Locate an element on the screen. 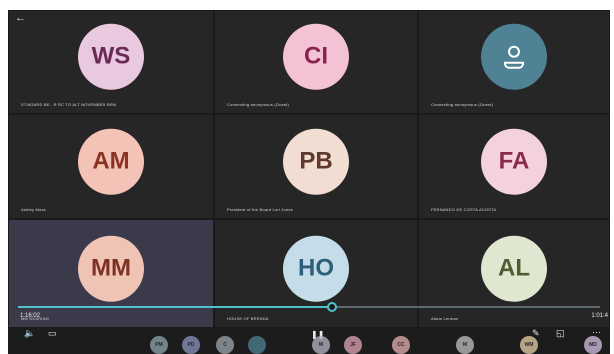 This screenshot has width=614, height=354. playback-progress-fill is located at coordinates (175, 307).